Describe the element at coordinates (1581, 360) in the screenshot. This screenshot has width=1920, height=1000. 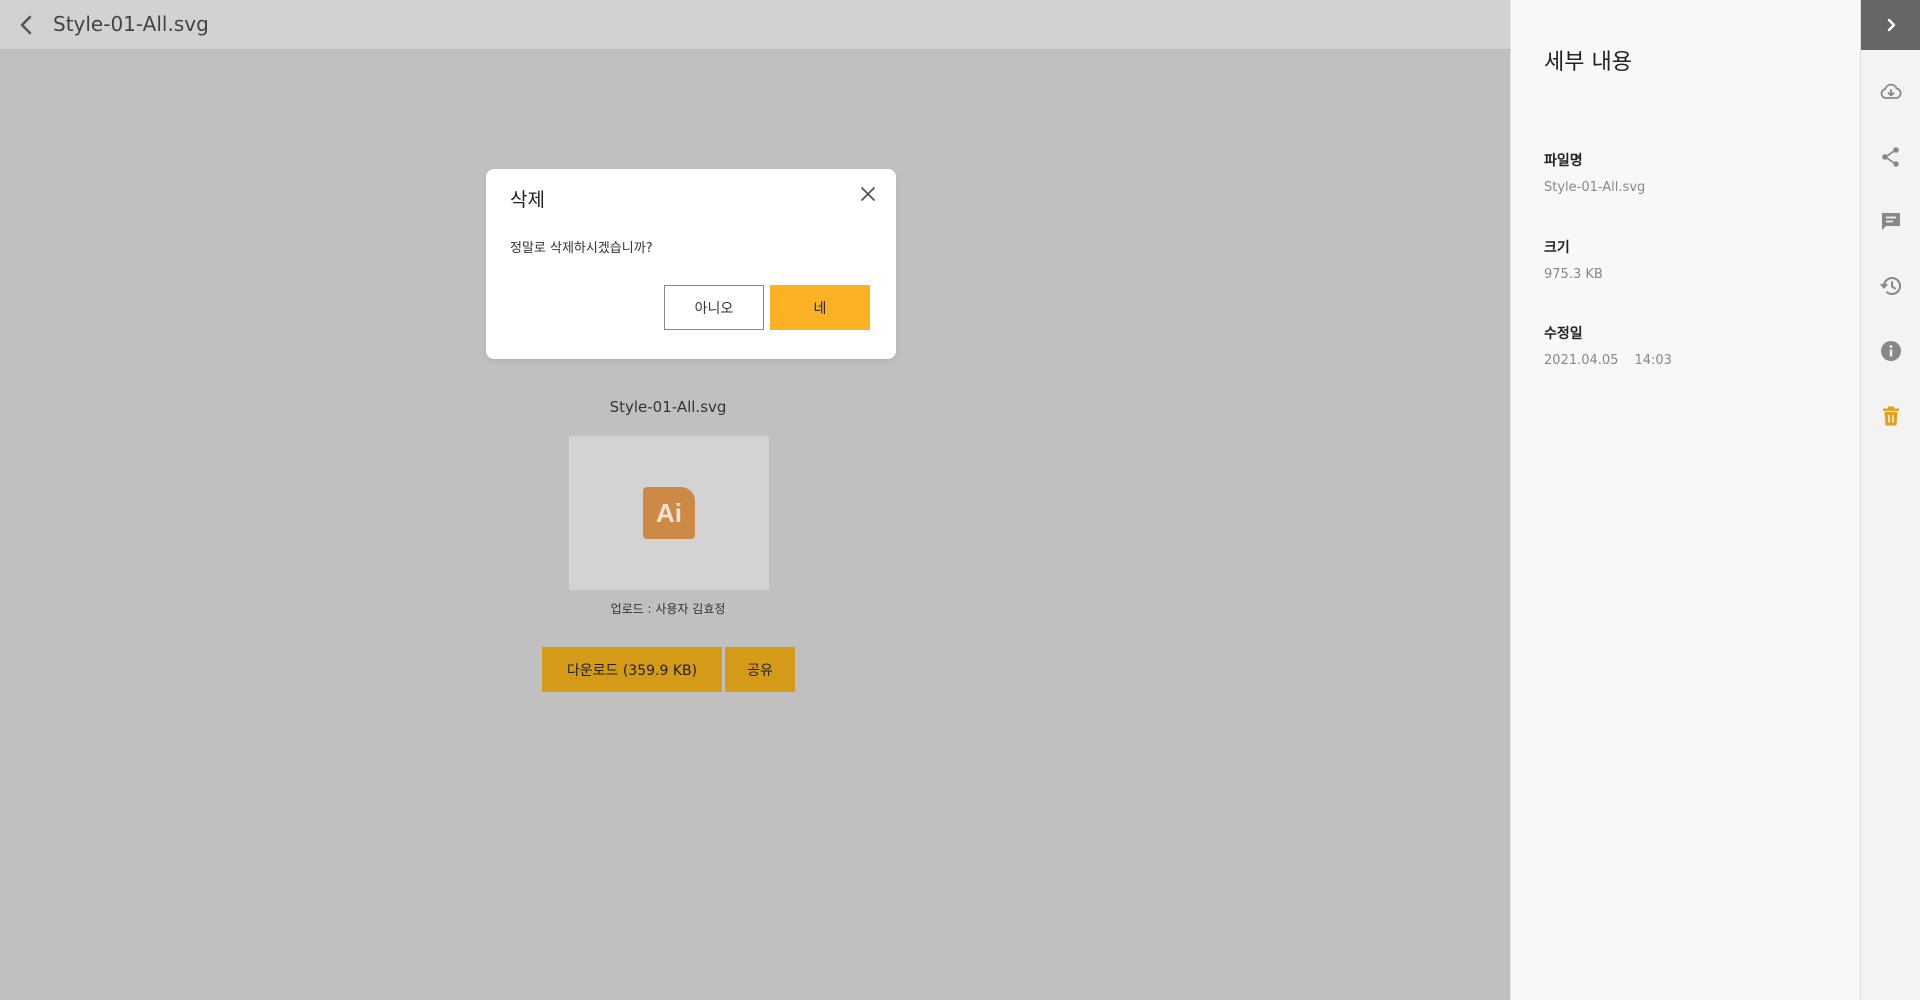
I see `modified-date: 2021.04.05` at that location.